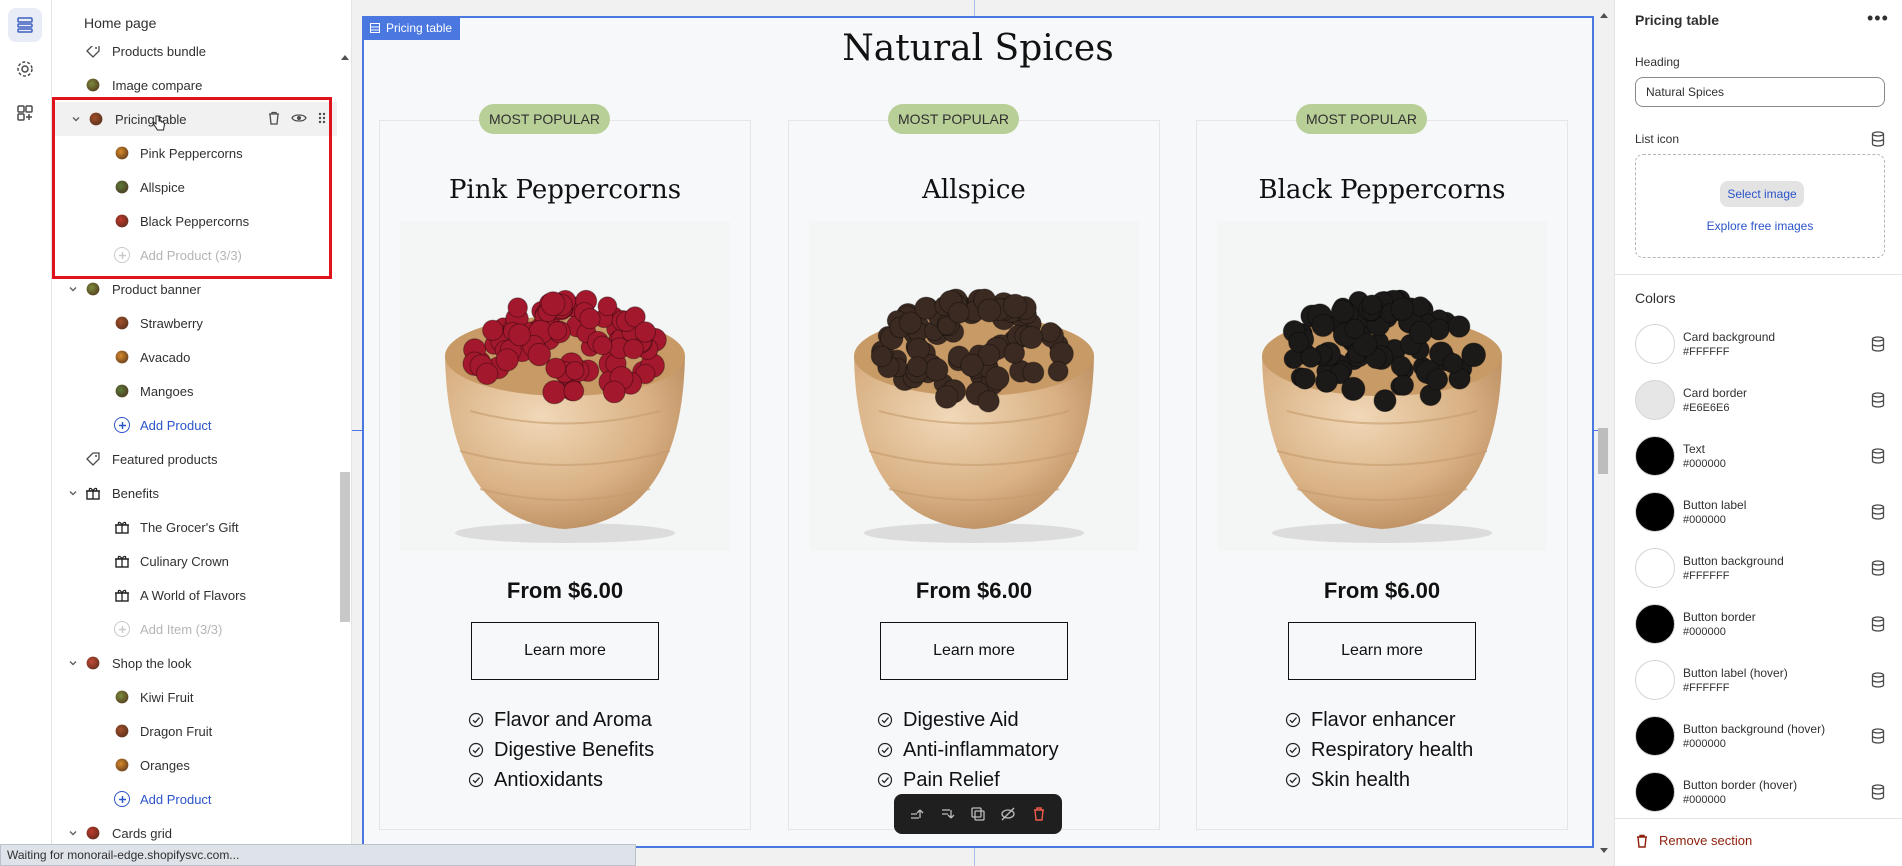 The width and height of the screenshot is (1902, 866). What do you see at coordinates (194, 357) in the screenshot?
I see `block-item: Avacado` at bounding box center [194, 357].